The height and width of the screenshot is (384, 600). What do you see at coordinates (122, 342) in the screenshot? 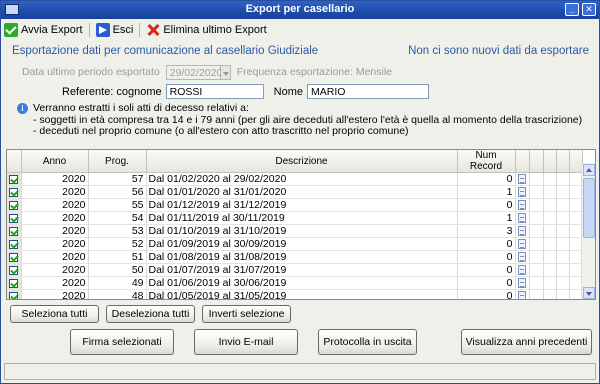
I see `sign-selected-button: Firma selezionati` at bounding box center [122, 342].